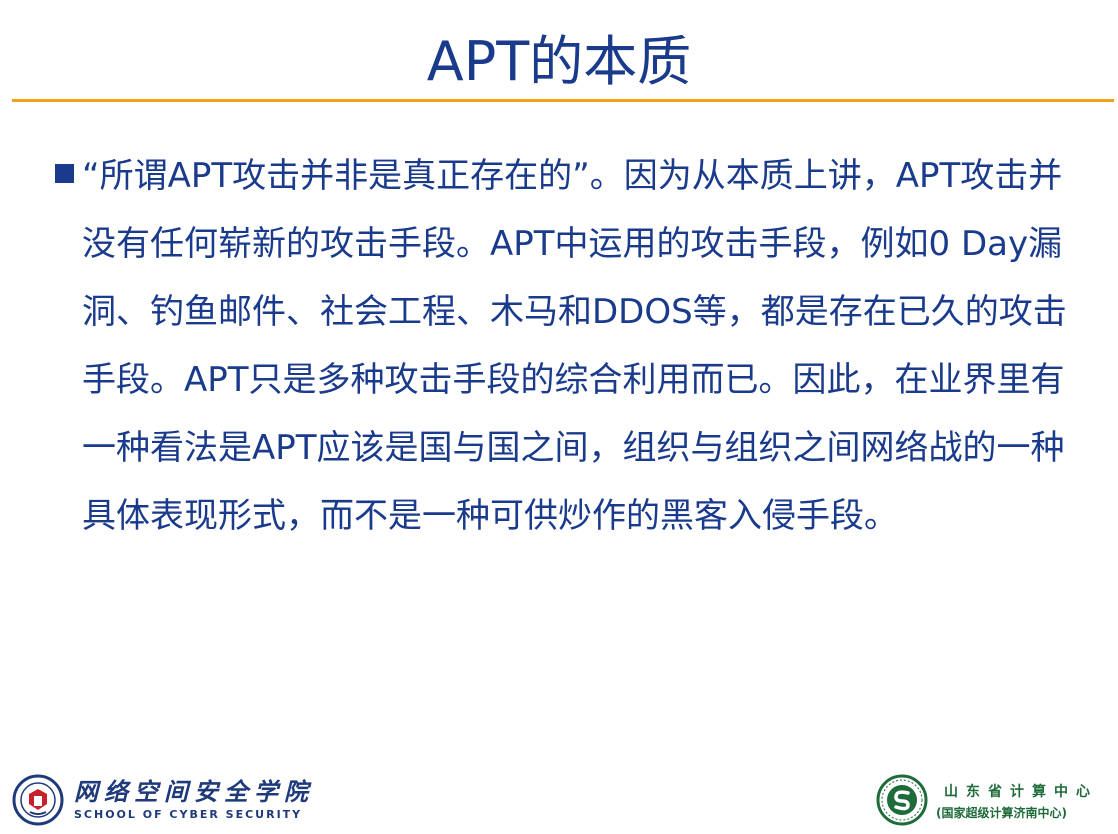  Describe the element at coordinates (194, 791) in the screenshot. I see `school-name-cn: 网络空间安全学院` at that location.